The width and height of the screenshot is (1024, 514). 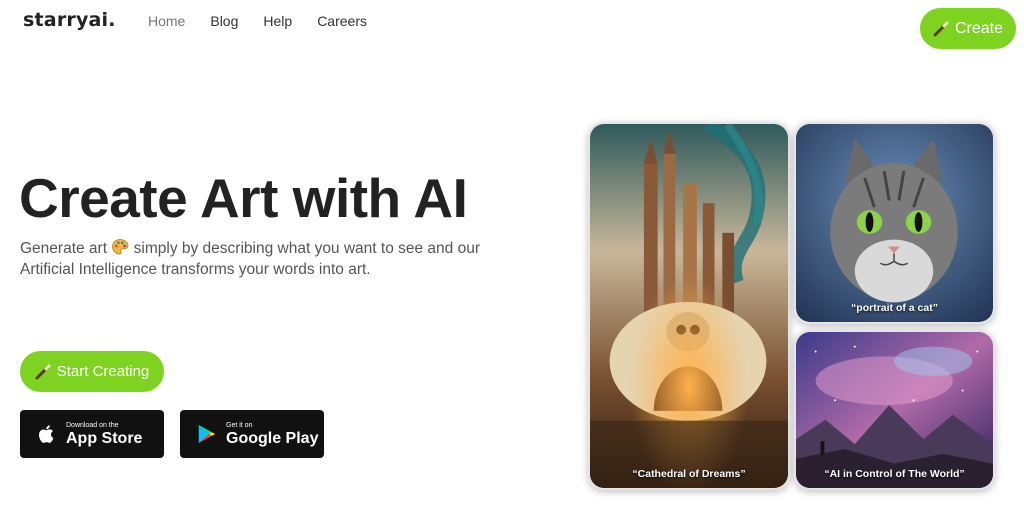 I want to click on cat-image, so click(x=894, y=223).